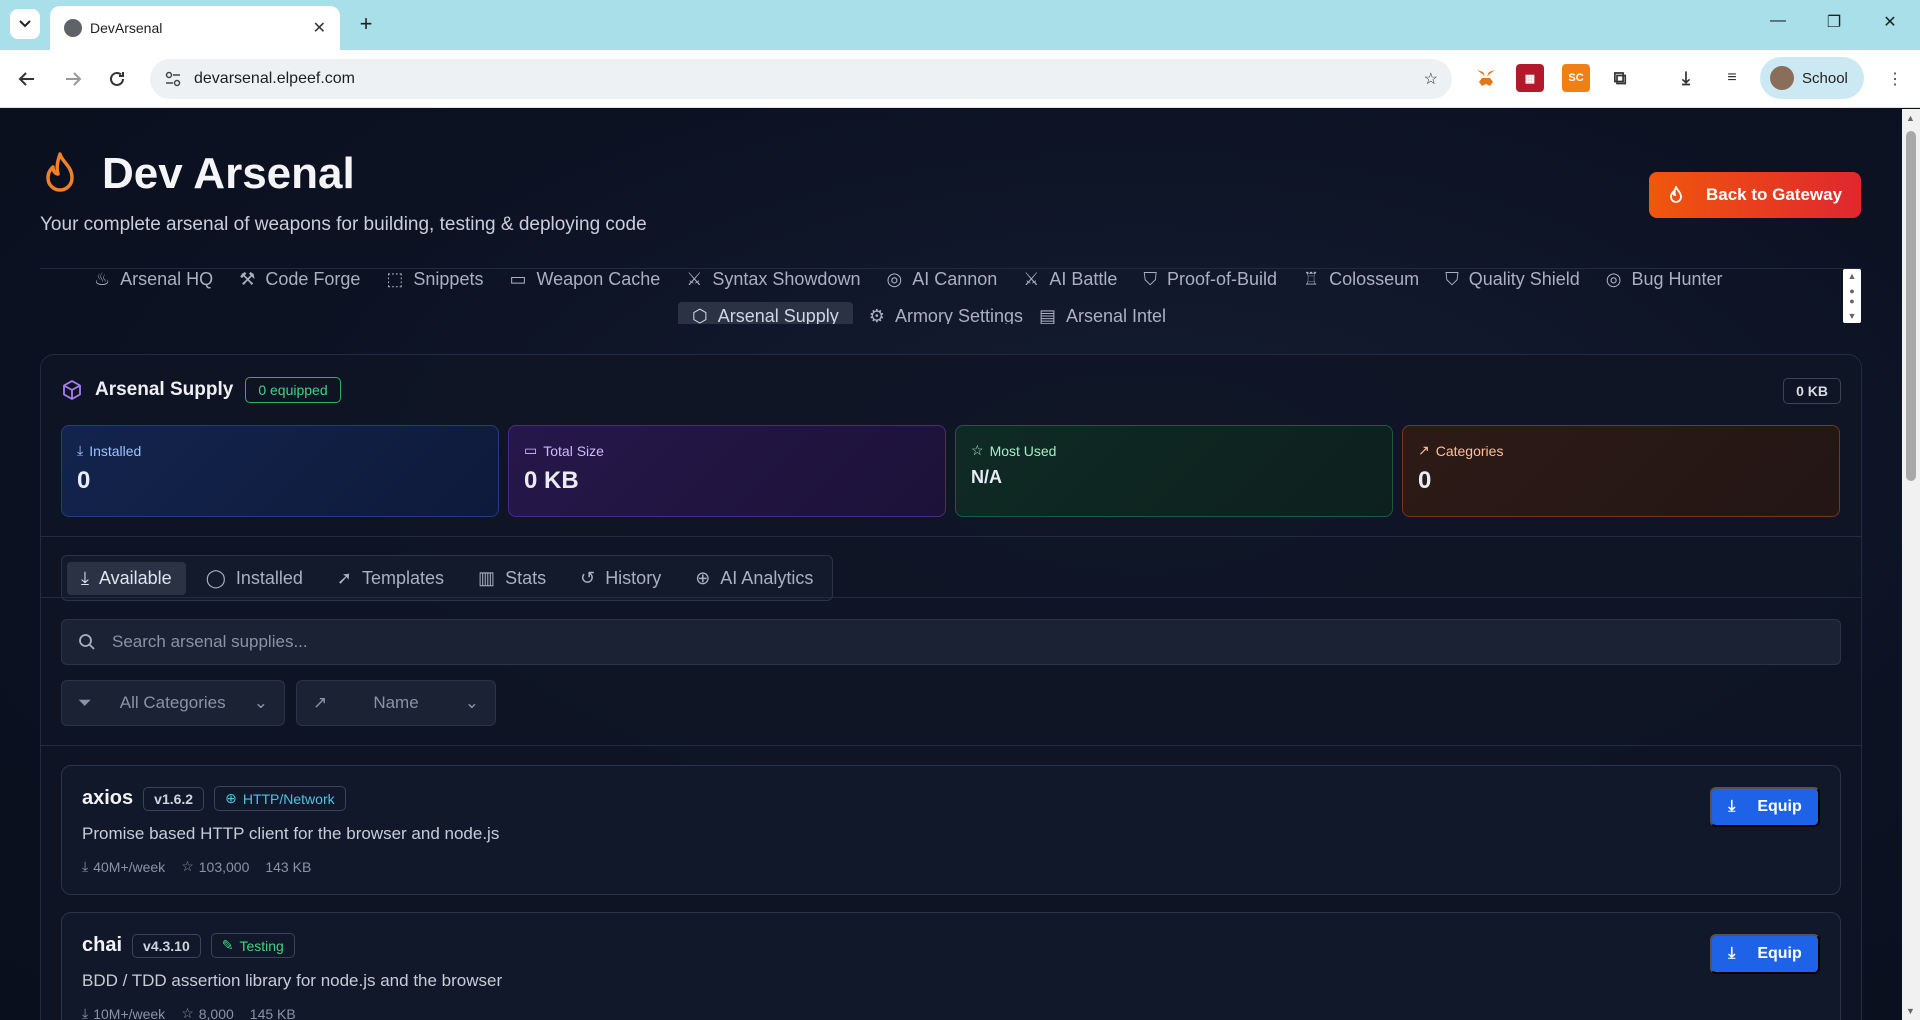 The height and width of the screenshot is (1020, 1920). I want to click on nav-scrollbar: ▲ ● ● ▼, so click(1852, 296).